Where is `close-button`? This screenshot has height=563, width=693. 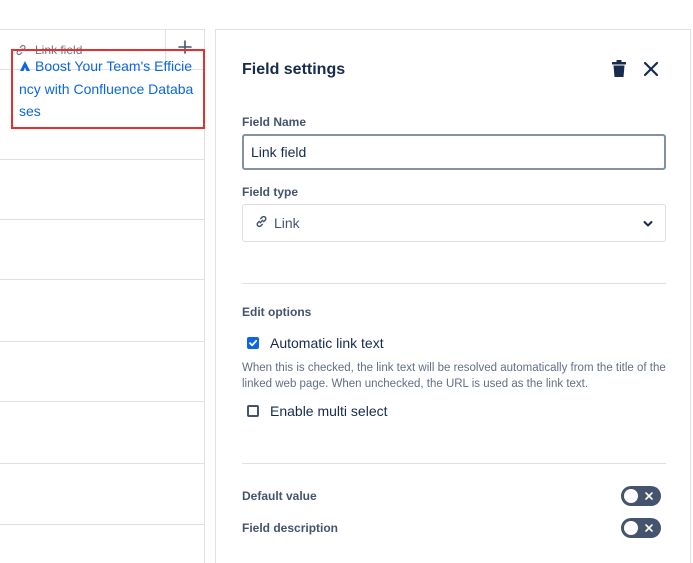 close-button is located at coordinates (651, 71).